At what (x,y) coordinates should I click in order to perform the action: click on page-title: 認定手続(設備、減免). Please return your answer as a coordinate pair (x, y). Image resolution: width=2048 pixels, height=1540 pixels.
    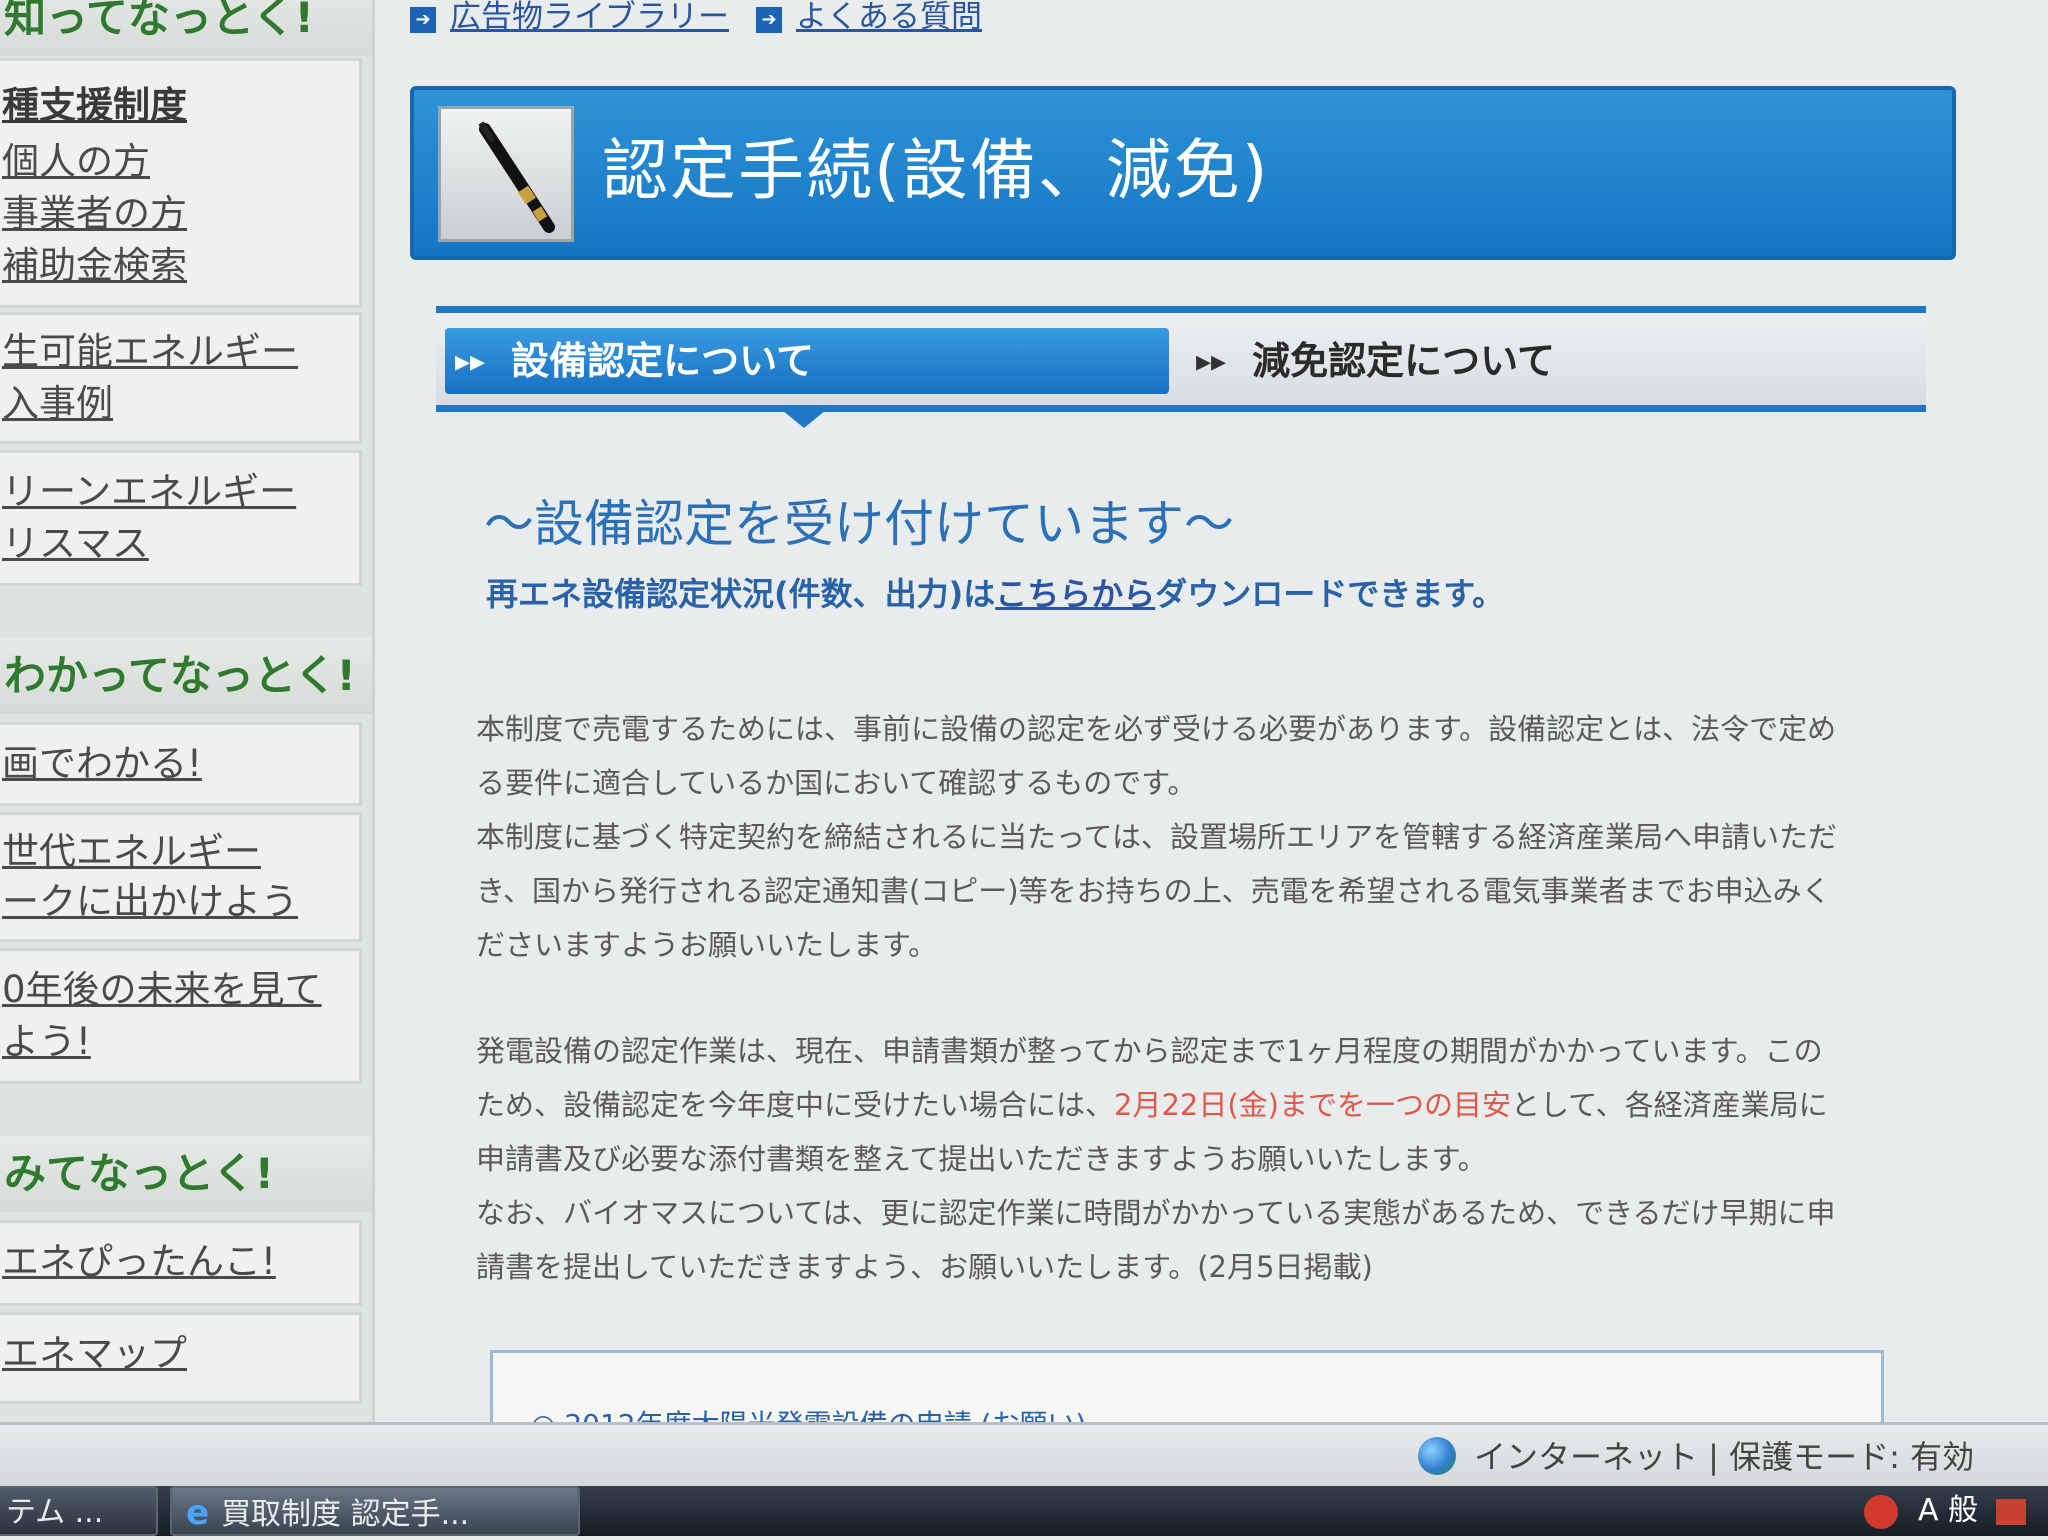
    Looking at the image, I should click on (936, 170).